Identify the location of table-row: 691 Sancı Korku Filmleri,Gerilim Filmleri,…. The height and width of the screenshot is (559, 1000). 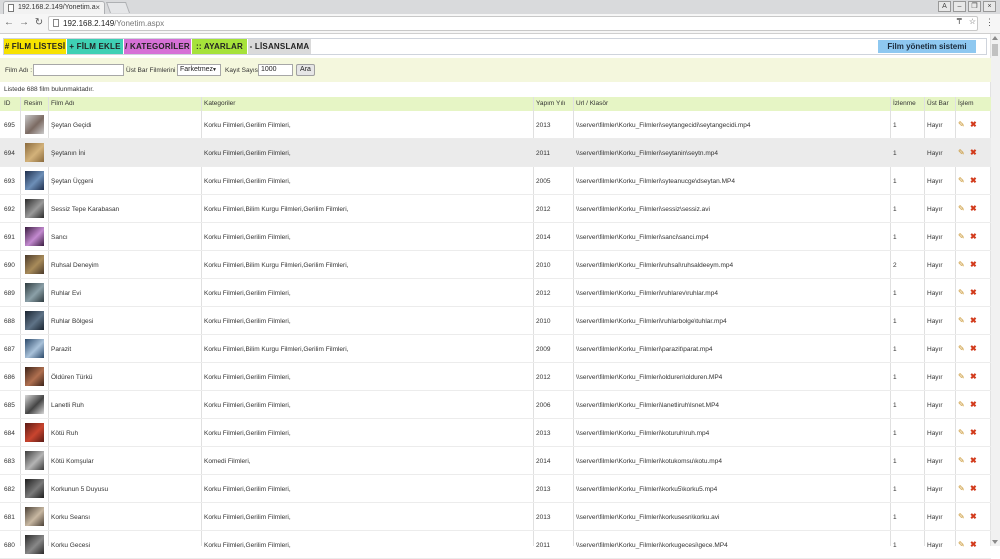
(495, 237).